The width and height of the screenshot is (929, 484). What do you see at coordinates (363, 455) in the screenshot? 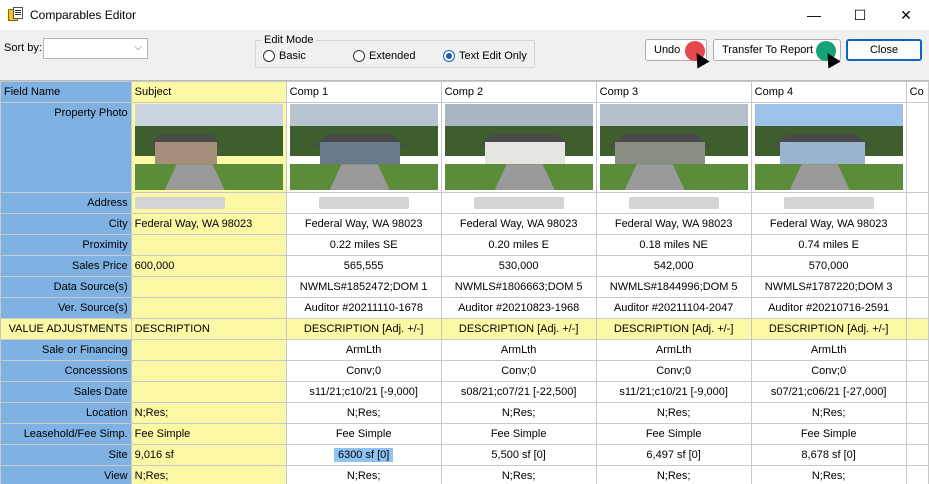
I see `comp-cell: 6300 sf [0]` at bounding box center [363, 455].